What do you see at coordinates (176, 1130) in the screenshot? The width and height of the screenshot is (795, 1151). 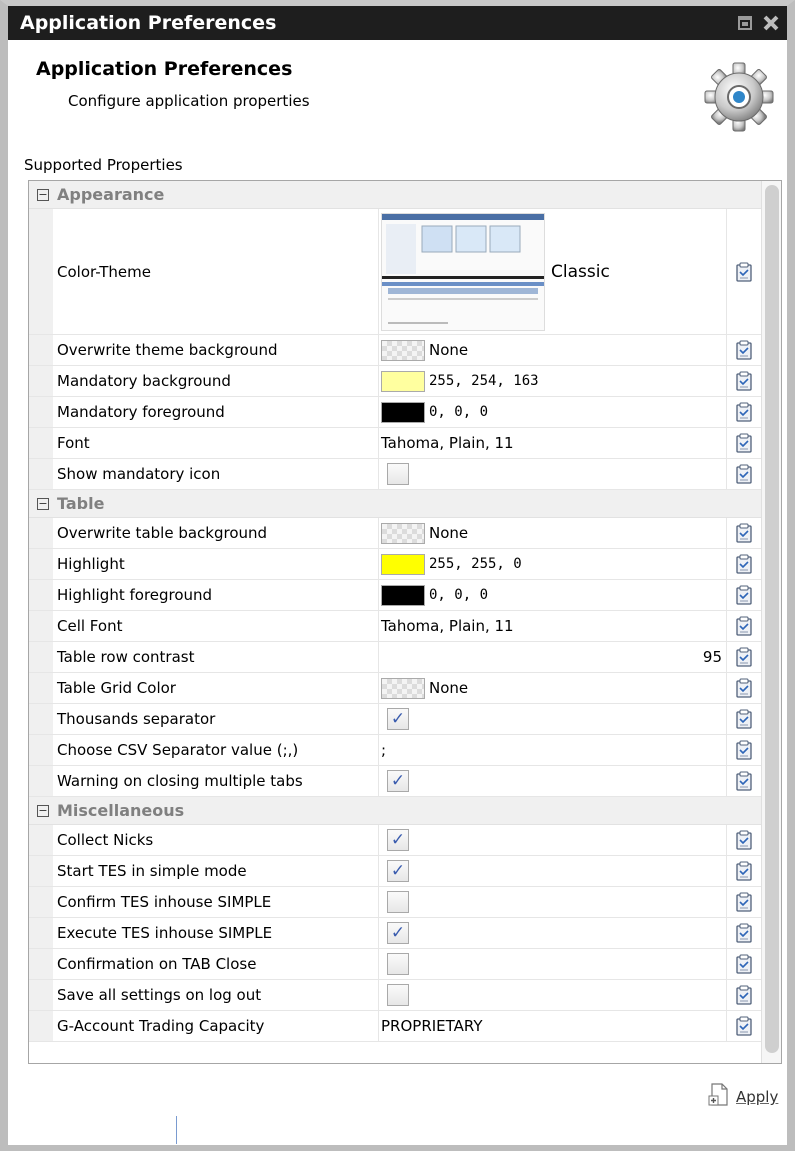 I see `divider` at bounding box center [176, 1130].